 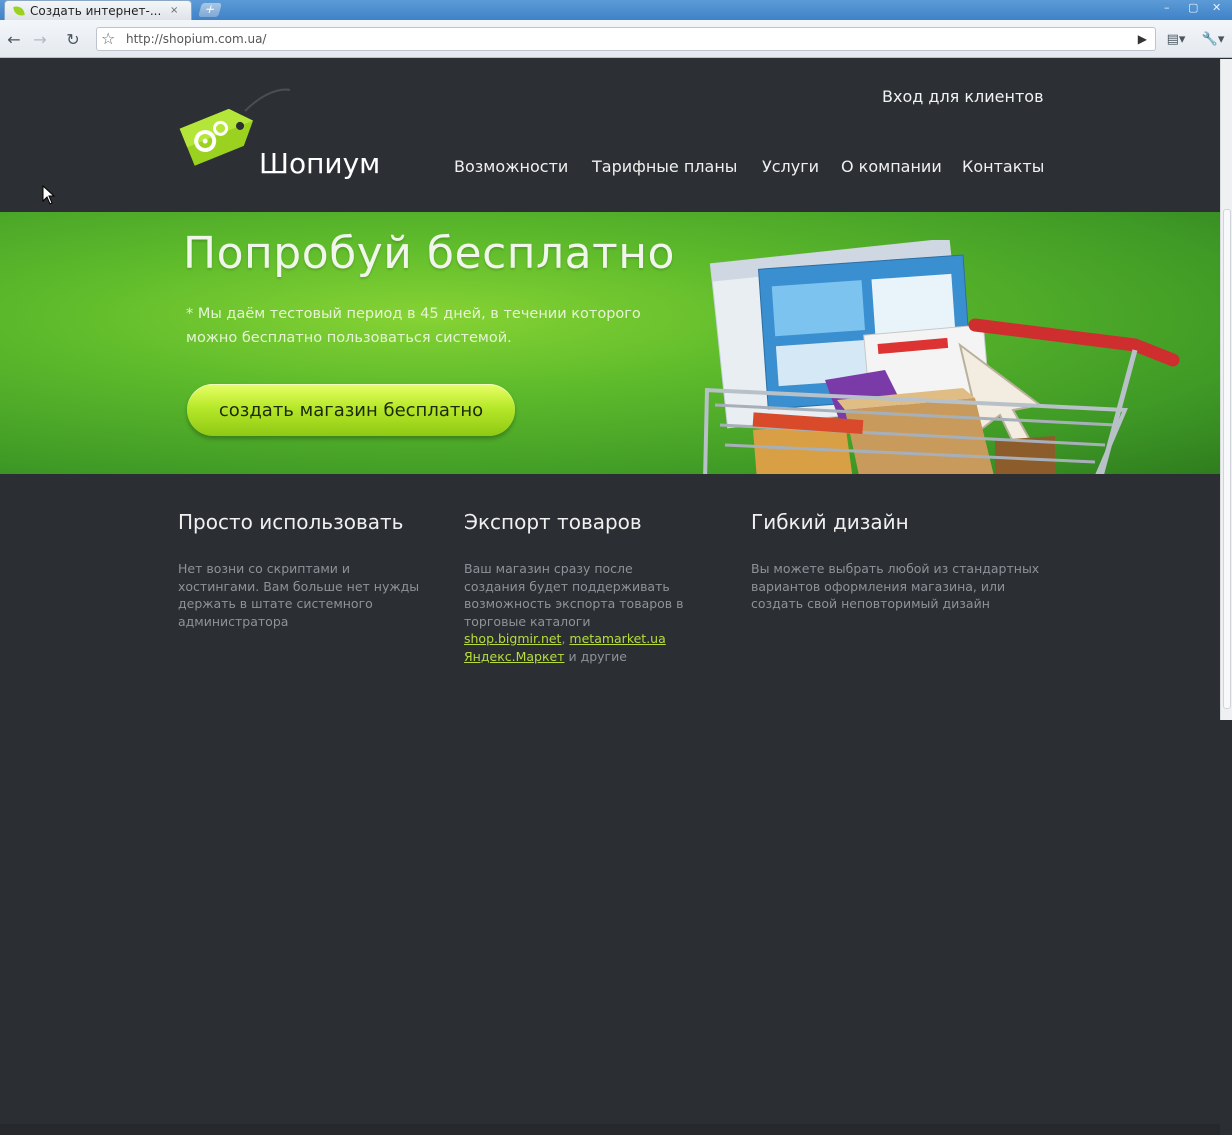 I want to click on feature-title: Просто использовать, so click(x=291, y=522).